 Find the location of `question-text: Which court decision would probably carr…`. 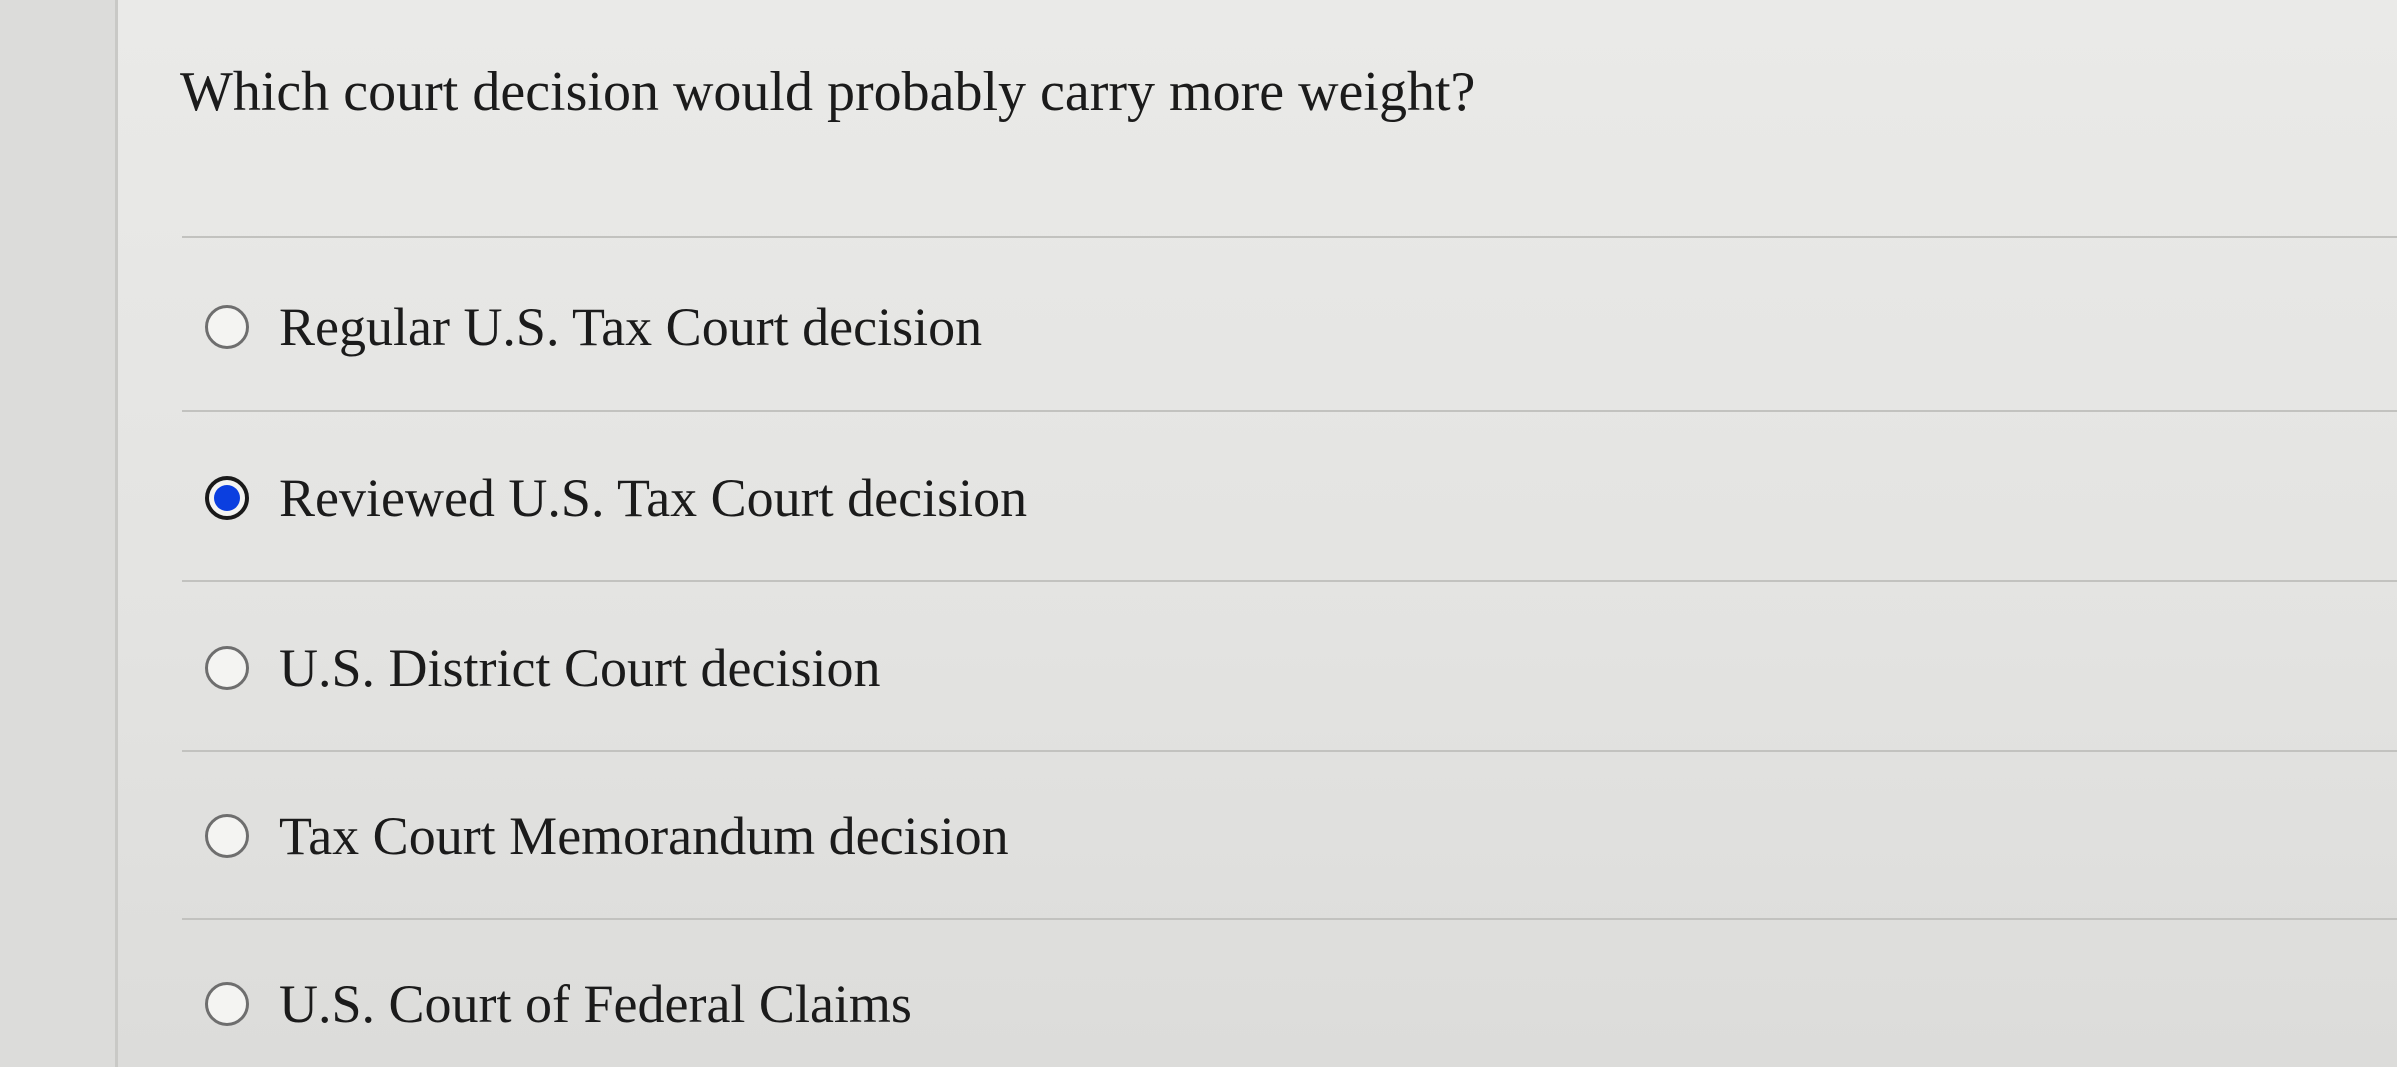

question-text: Which court decision would probably carr… is located at coordinates (828, 92).